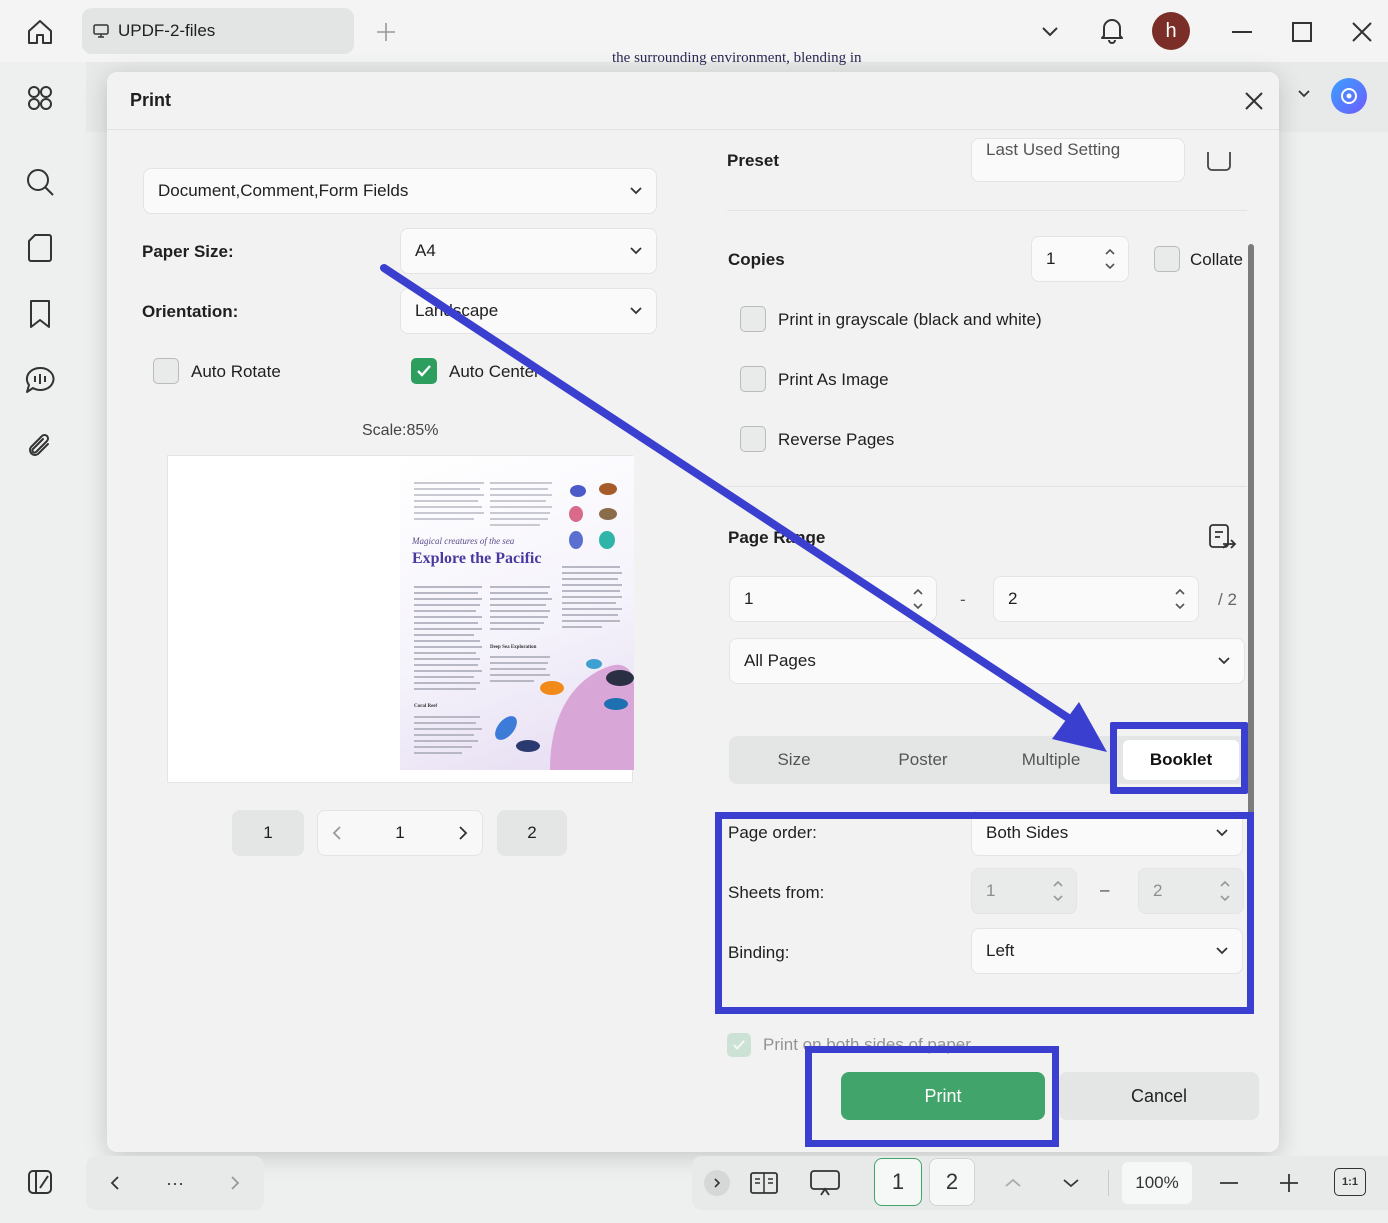 This screenshot has width=1388, height=1223. I want to click on zoom-out-icon, so click(1229, 1183).